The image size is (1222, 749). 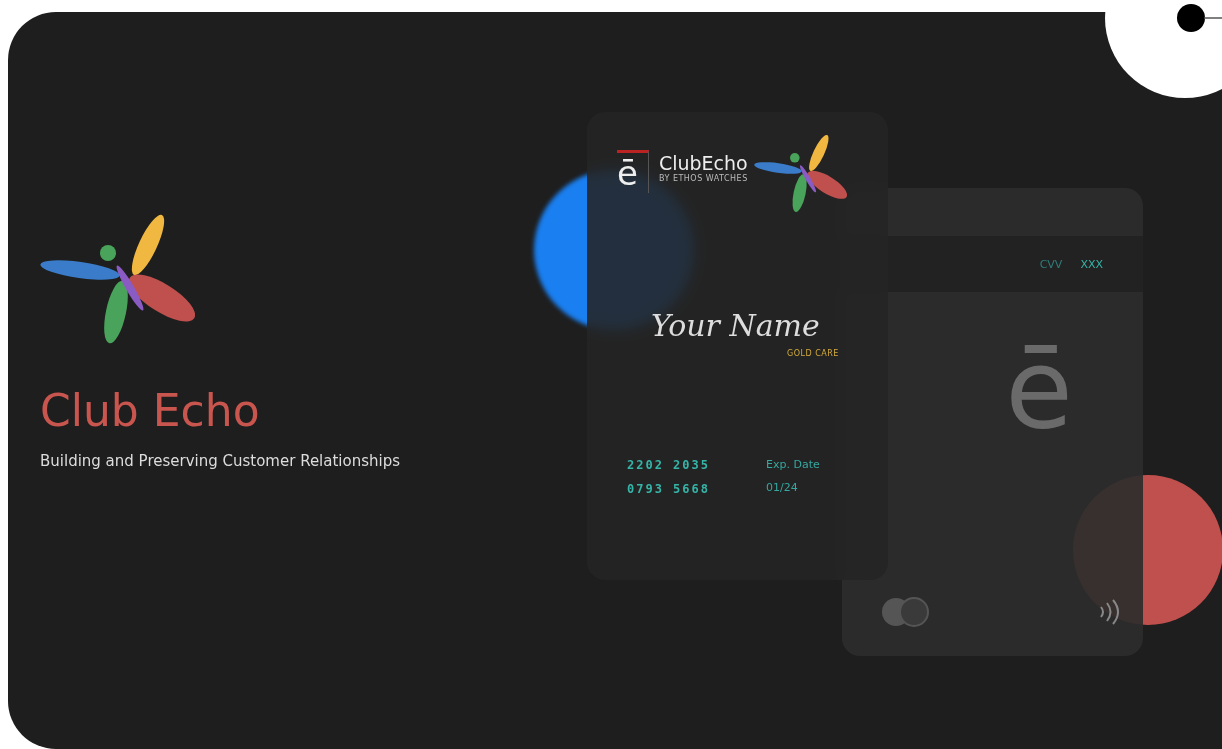 I want to click on card-tier-label: GOLD CARE, so click(x=813, y=353).